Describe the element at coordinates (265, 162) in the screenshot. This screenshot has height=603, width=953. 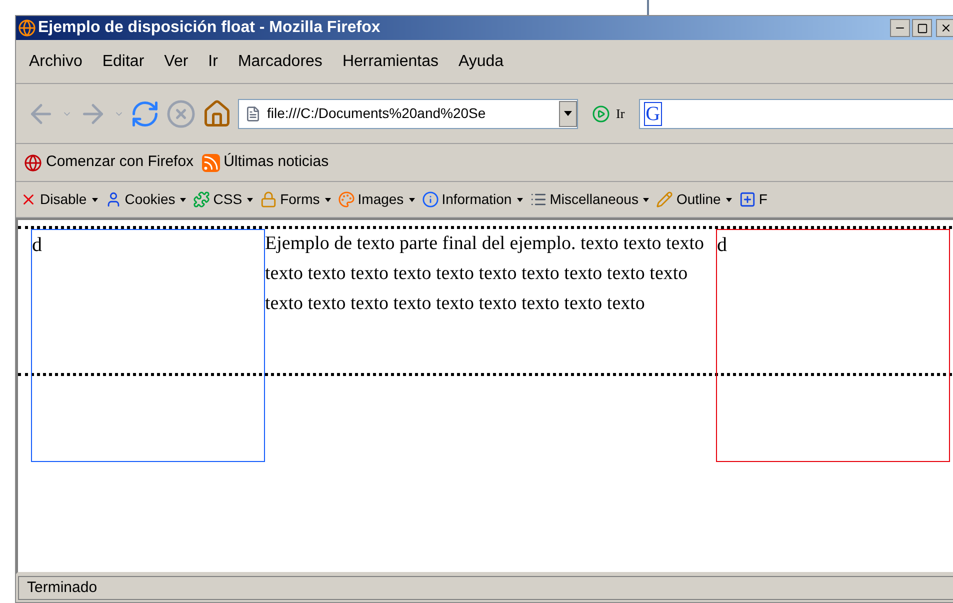
I see `bookmark-link: Últimas noticias` at that location.